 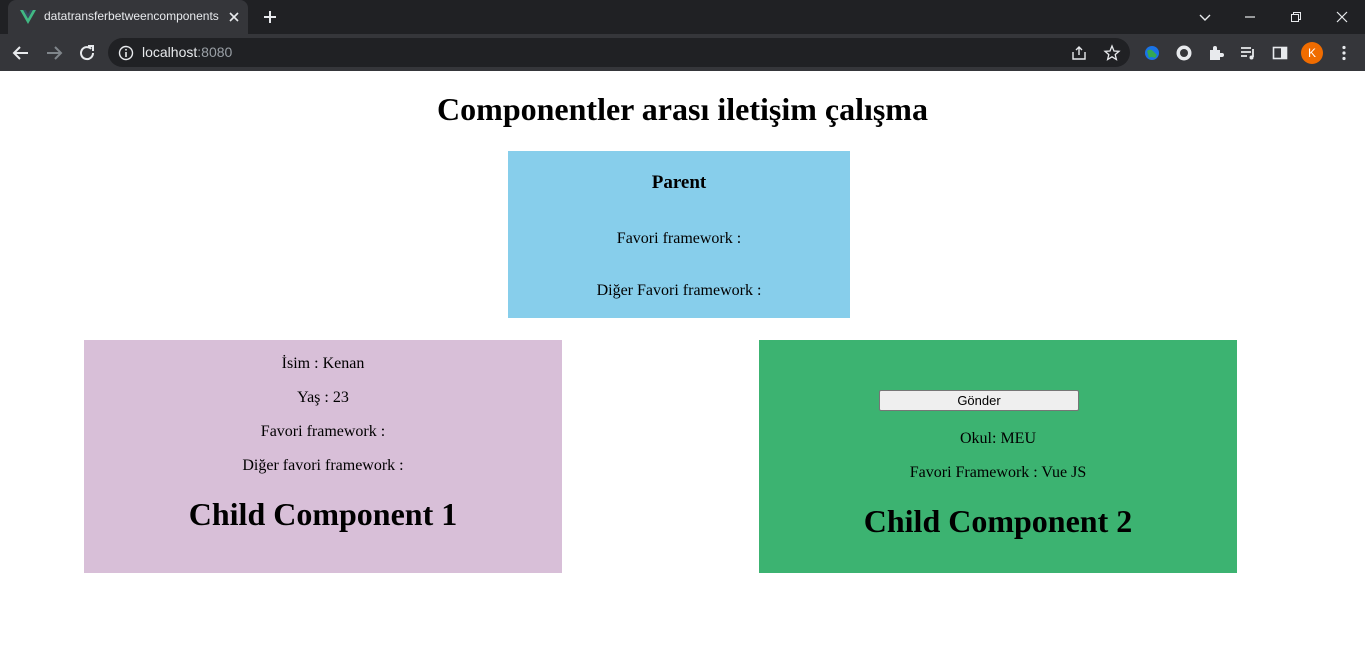 I want to click on parent-heading: Parent, so click(x=679, y=182).